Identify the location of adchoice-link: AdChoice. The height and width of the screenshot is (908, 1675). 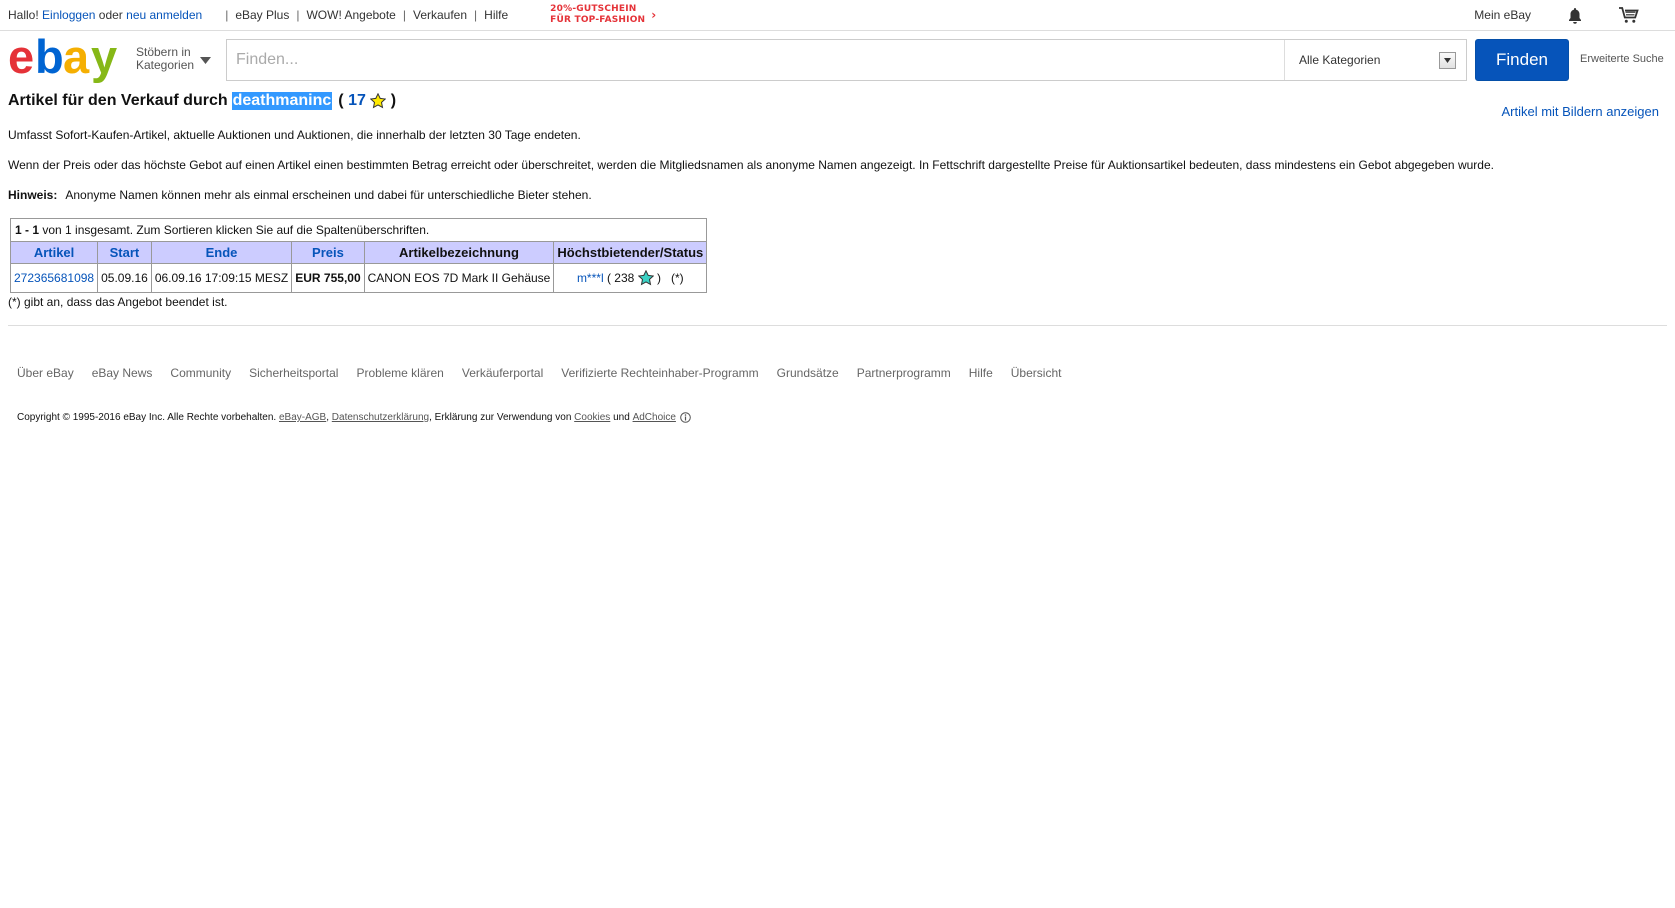
(654, 417).